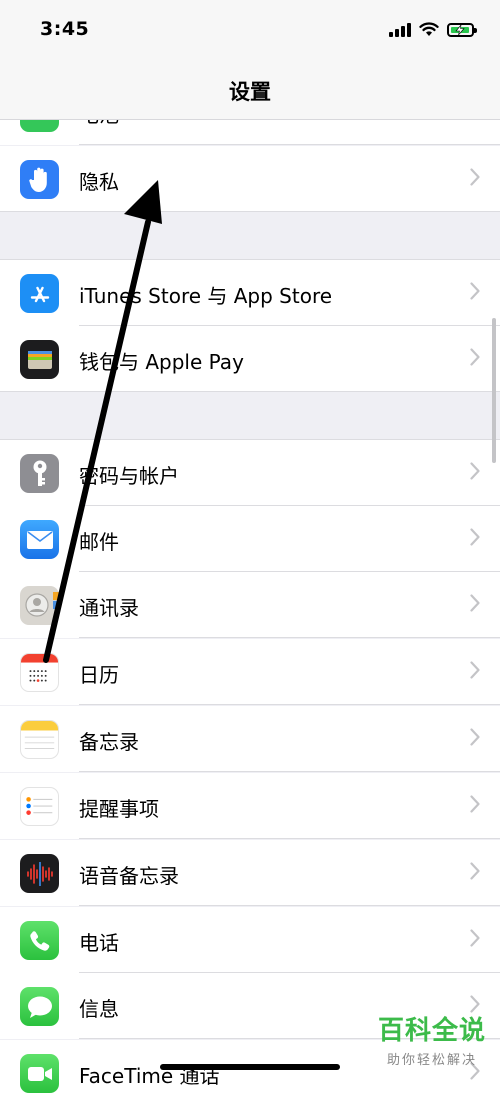  What do you see at coordinates (39, 179) in the screenshot?
I see `privacy-hand-icon` at bounding box center [39, 179].